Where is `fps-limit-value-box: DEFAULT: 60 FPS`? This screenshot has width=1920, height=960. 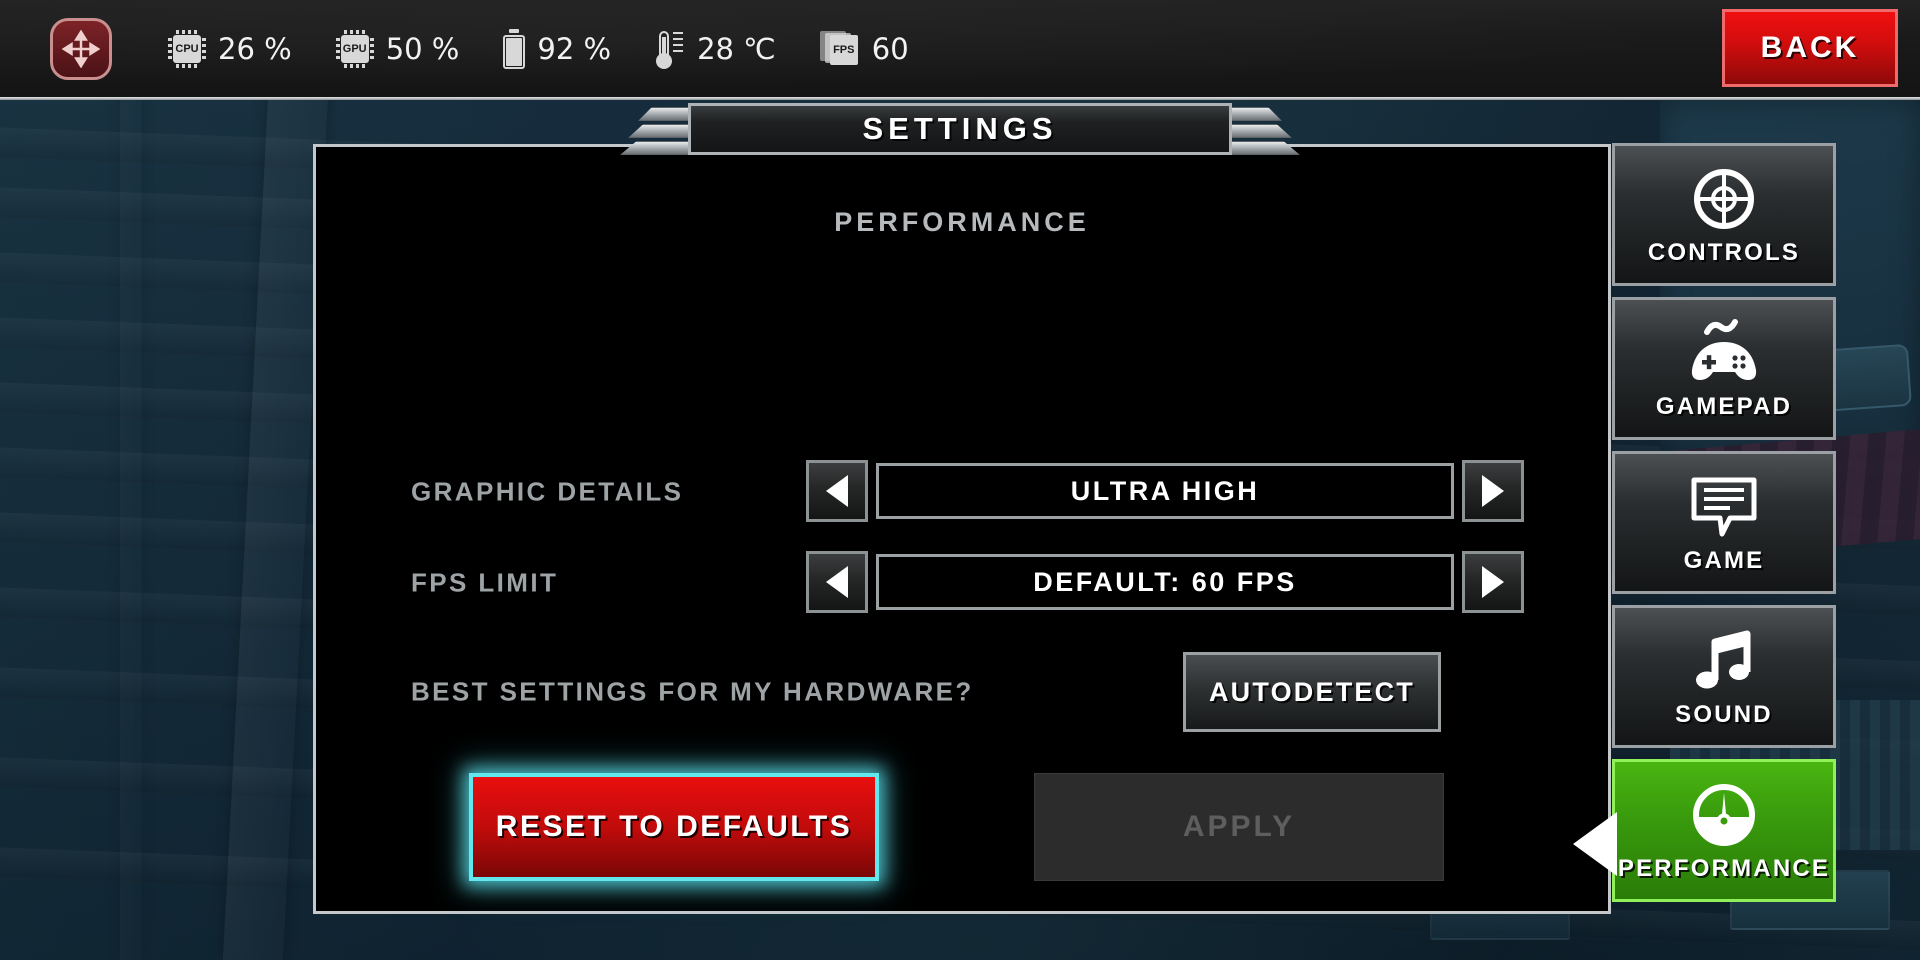
fps-limit-value-box: DEFAULT: 60 FPS is located at coordinates (1165, 582).